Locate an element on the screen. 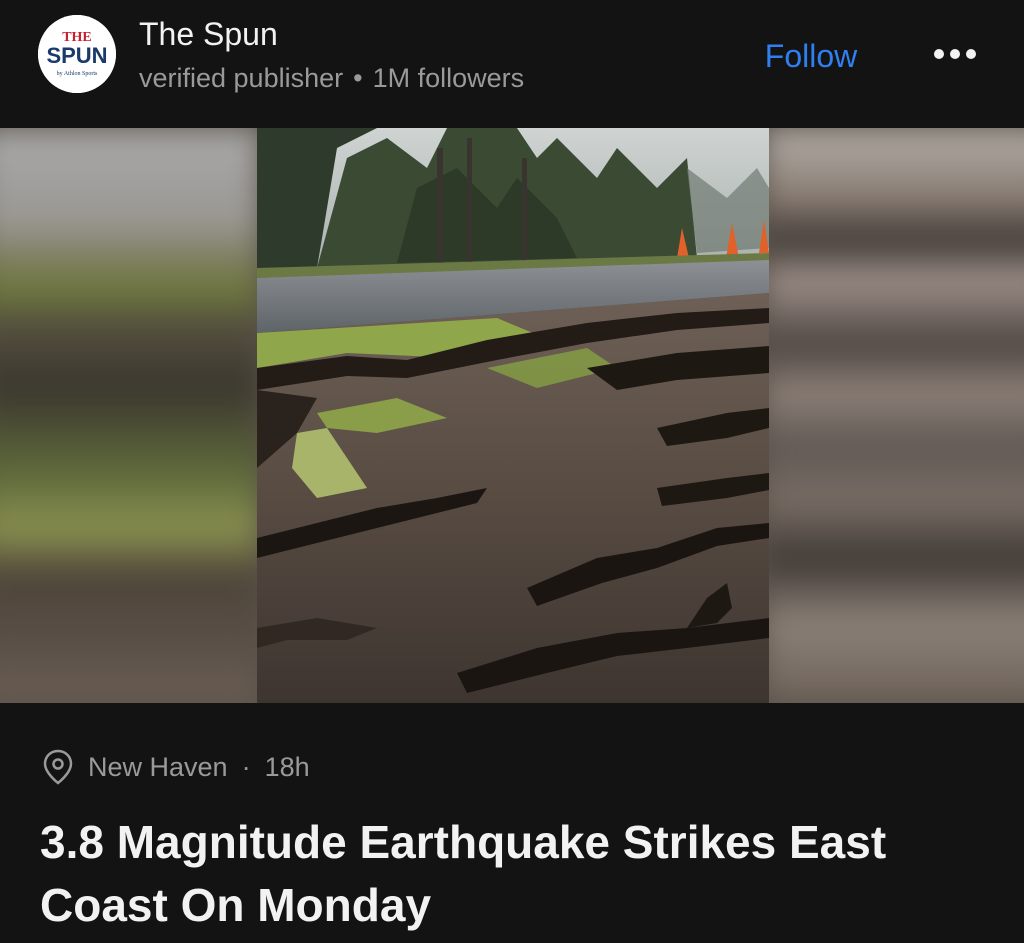 Image resolution: width=1024 pixels, height=943 pixels. location-row: New Haven · 18h is located at coordinates (175, 767).